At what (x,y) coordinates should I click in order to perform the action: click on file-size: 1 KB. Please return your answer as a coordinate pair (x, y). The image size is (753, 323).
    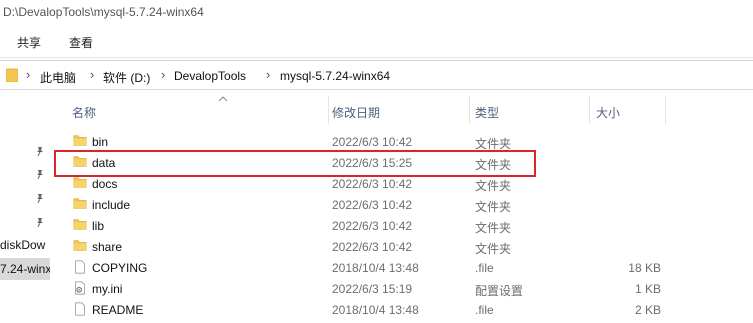
    Looking at the image, I should click on (647, 289).